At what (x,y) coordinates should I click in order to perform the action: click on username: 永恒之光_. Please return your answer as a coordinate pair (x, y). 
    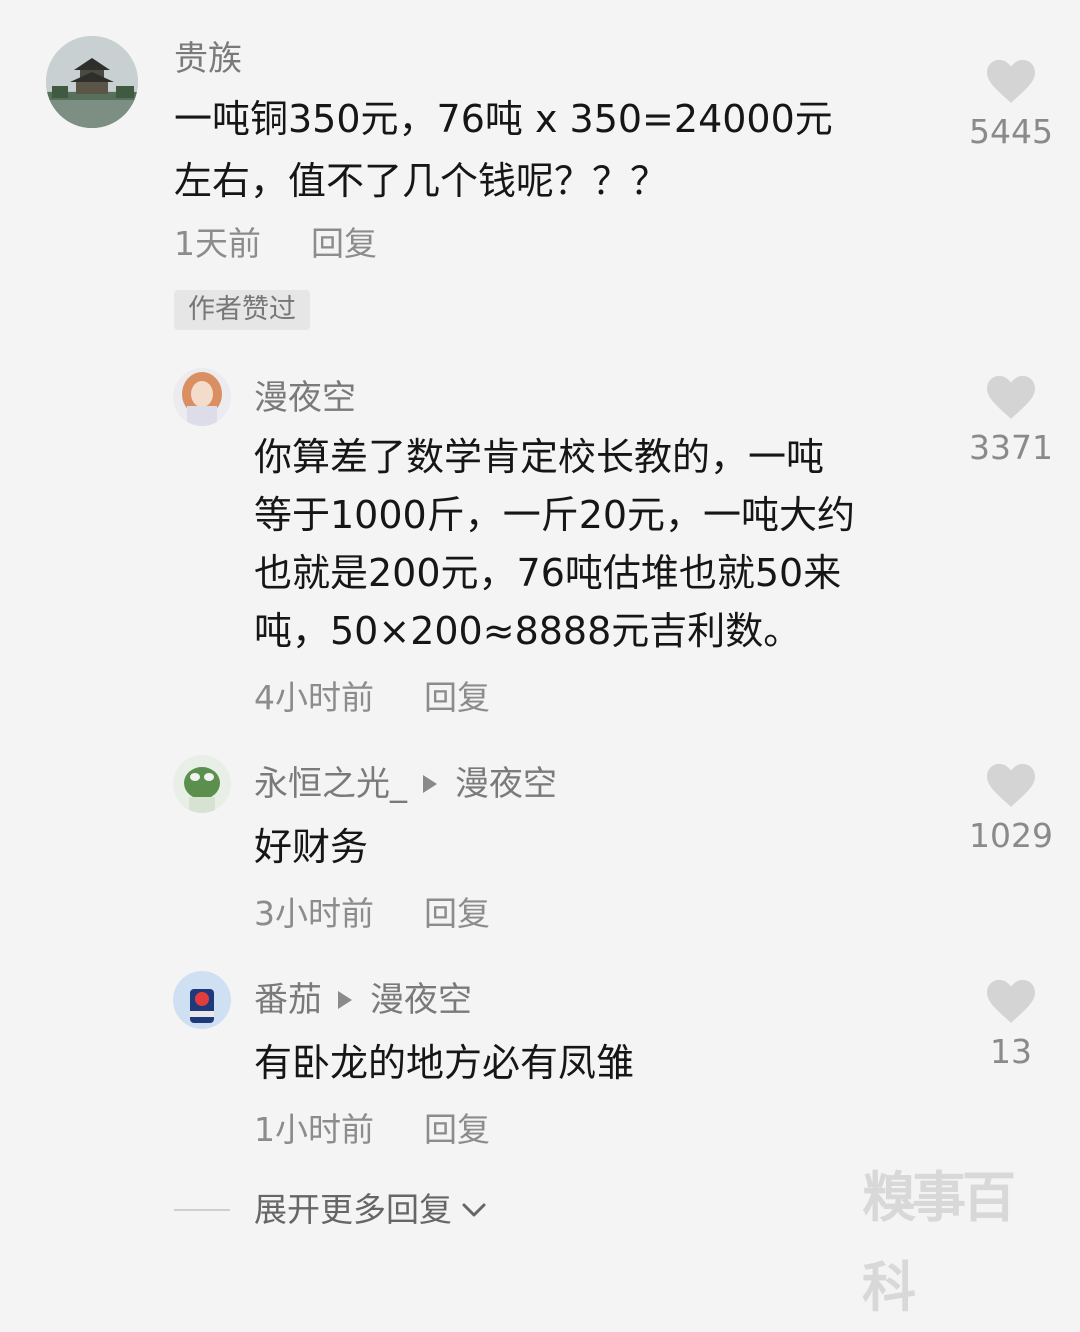
    Looking at the image, I should click on (330, 784).